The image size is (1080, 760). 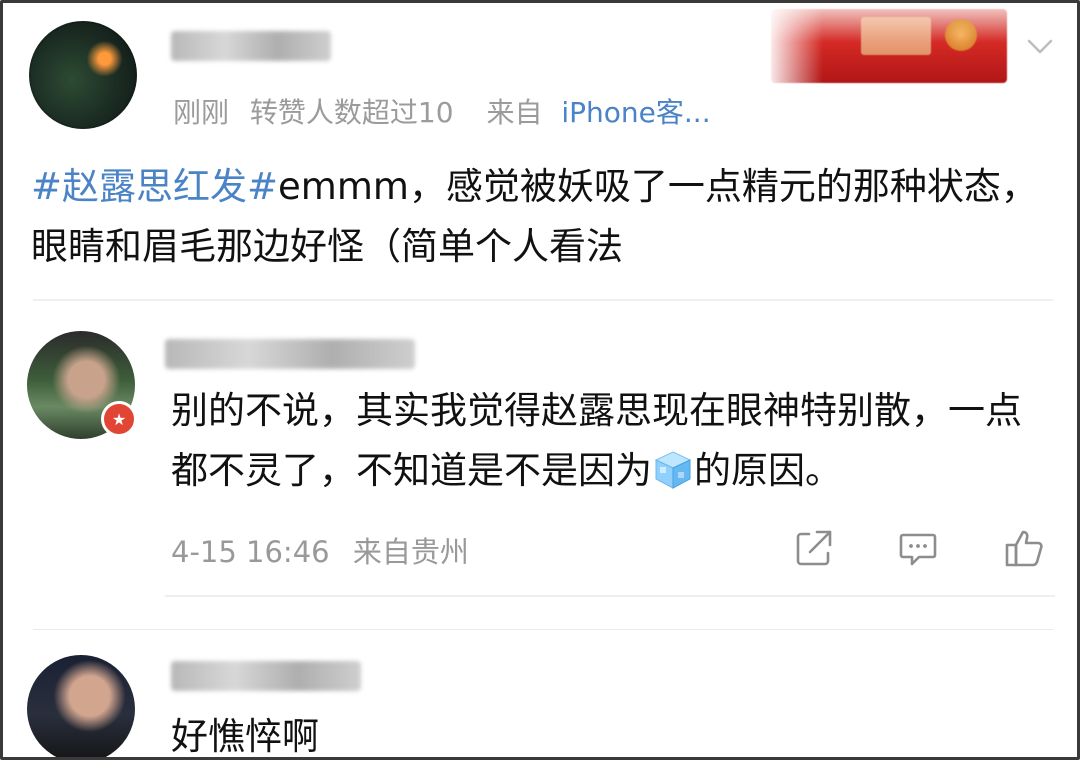 What do you see at coordinates (814, 548) in the screenshot?
I see `share-icon` at bounding box center [814, 548].